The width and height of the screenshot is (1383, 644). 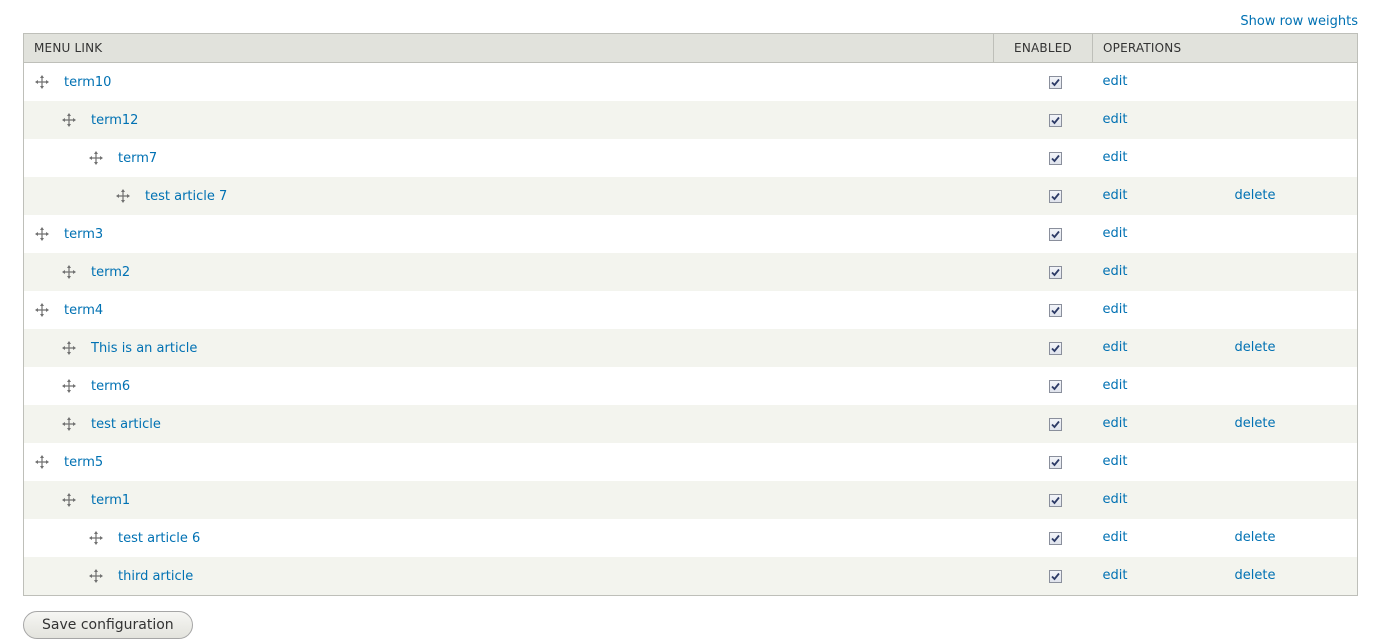 I want to click on show-row-weights-link: Show row weights, so click(x=1299, y=21).